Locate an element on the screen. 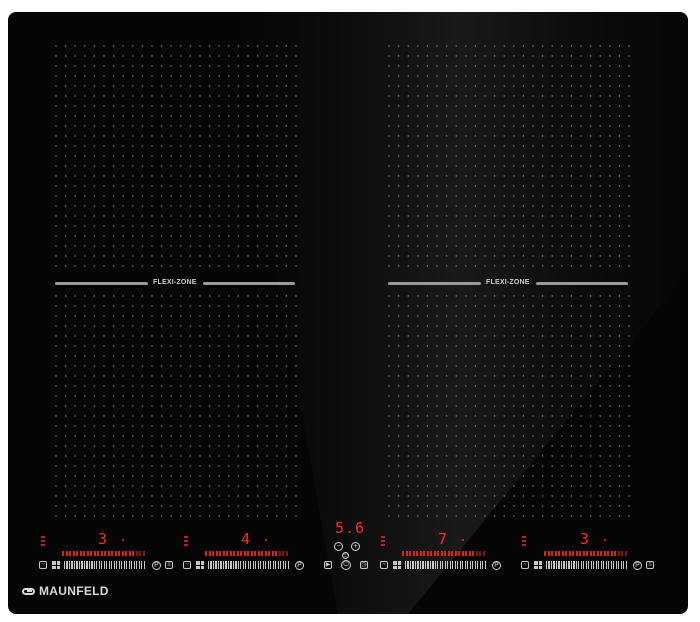 The width and height of the screenshot is (700, 622). plus-button: + is located at coordinates (355, 546).